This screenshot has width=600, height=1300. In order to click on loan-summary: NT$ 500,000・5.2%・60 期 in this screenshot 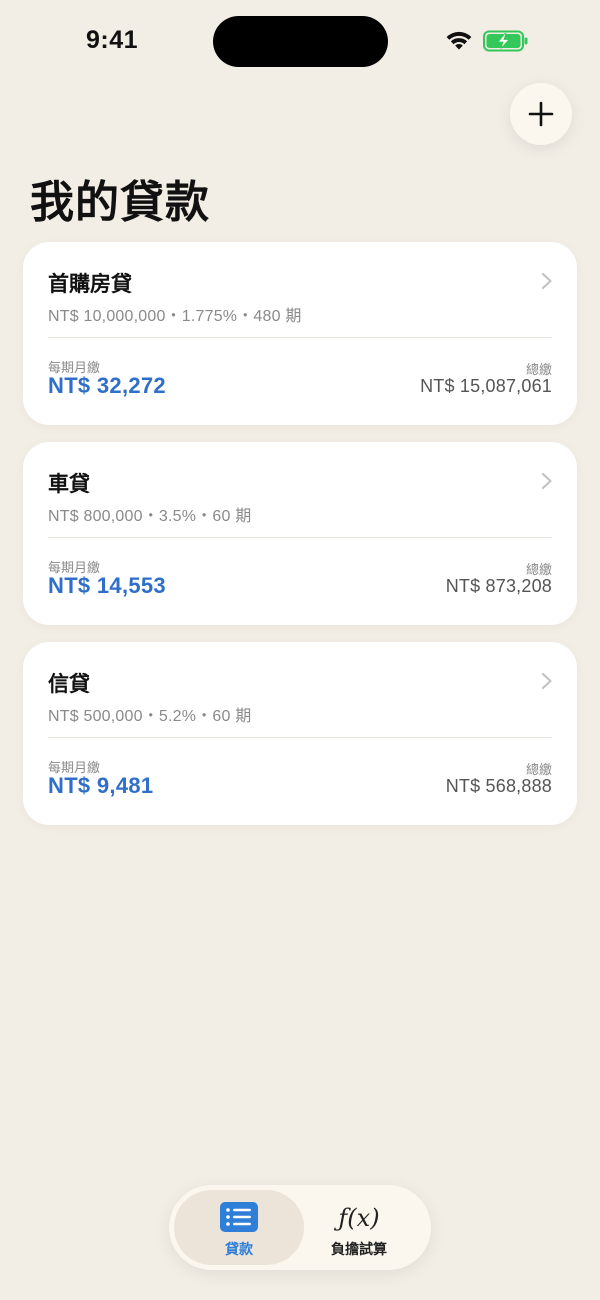, I will do `click(150, 716)`.